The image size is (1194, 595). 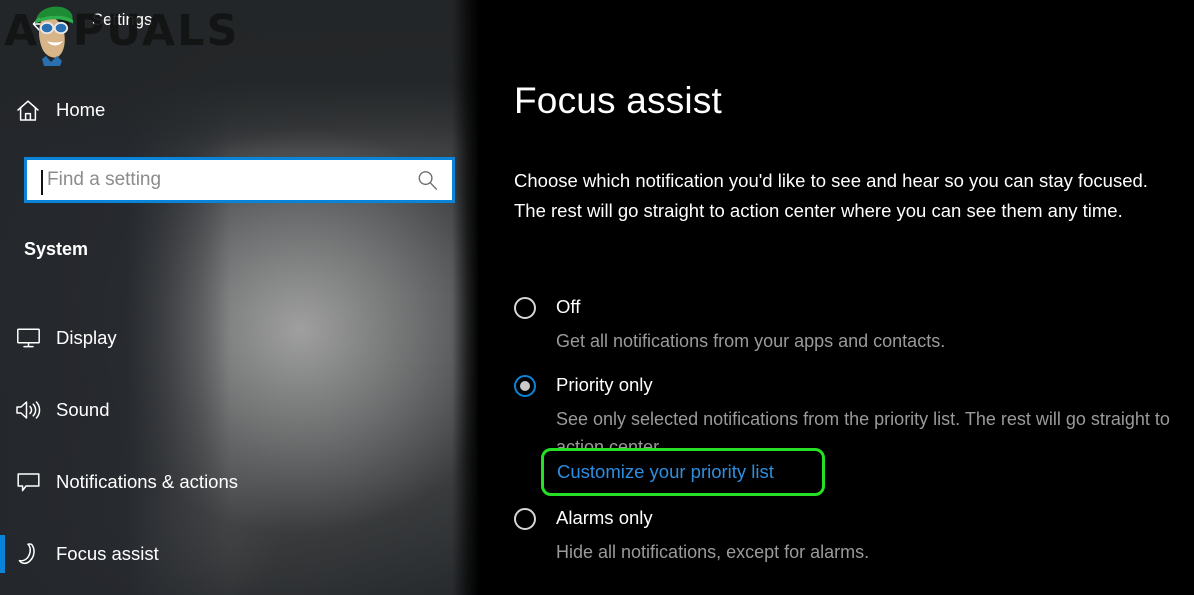 I want to click on home-icon, so click(x=28, y=110).